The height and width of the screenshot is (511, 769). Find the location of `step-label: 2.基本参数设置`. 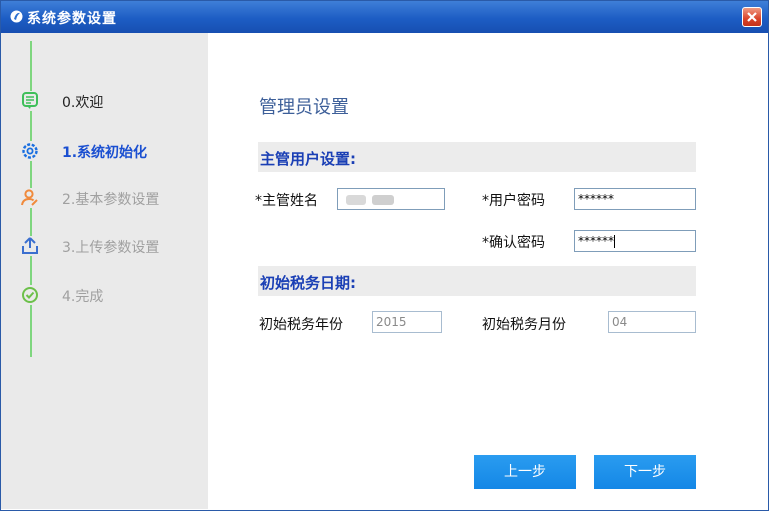

step-label: 2.基本参数设置 is located at coordinates (111, 200).